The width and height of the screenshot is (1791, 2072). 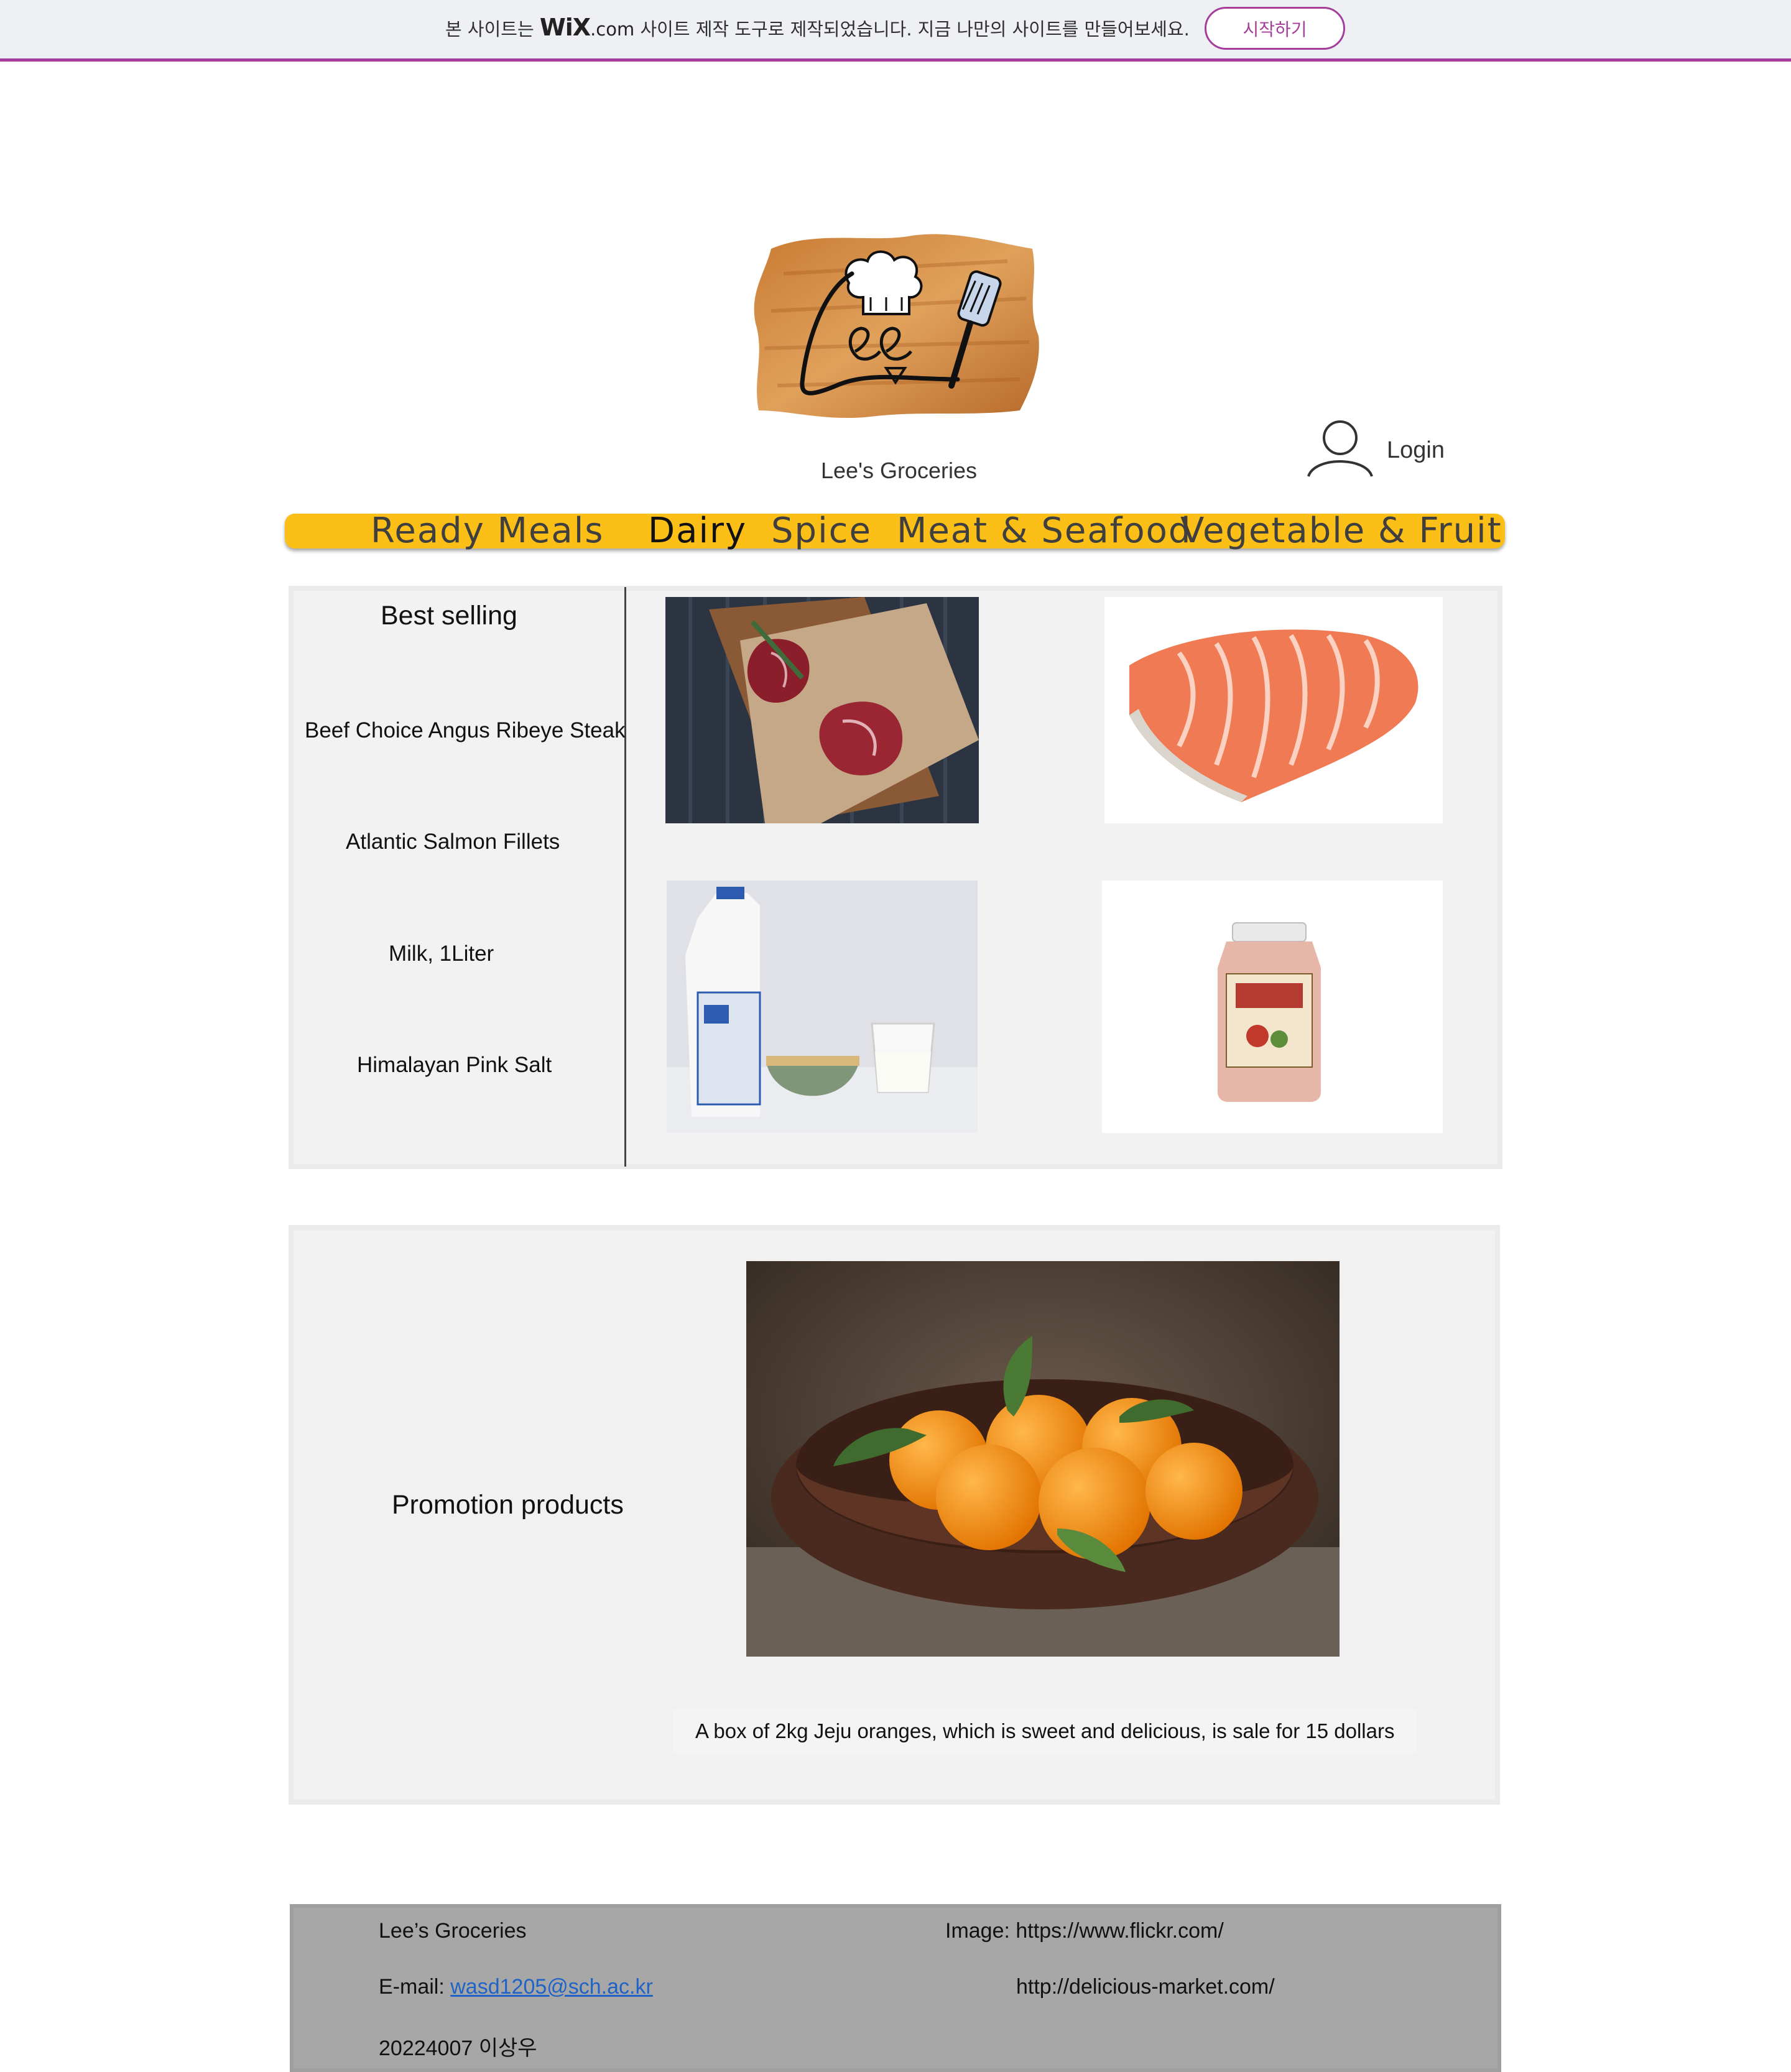 What do you see at coordinates (454, 1065) in the screenshot?
I see `best-selling-item: Himalayan Pink Salt` at bounding box center [454, 1065].